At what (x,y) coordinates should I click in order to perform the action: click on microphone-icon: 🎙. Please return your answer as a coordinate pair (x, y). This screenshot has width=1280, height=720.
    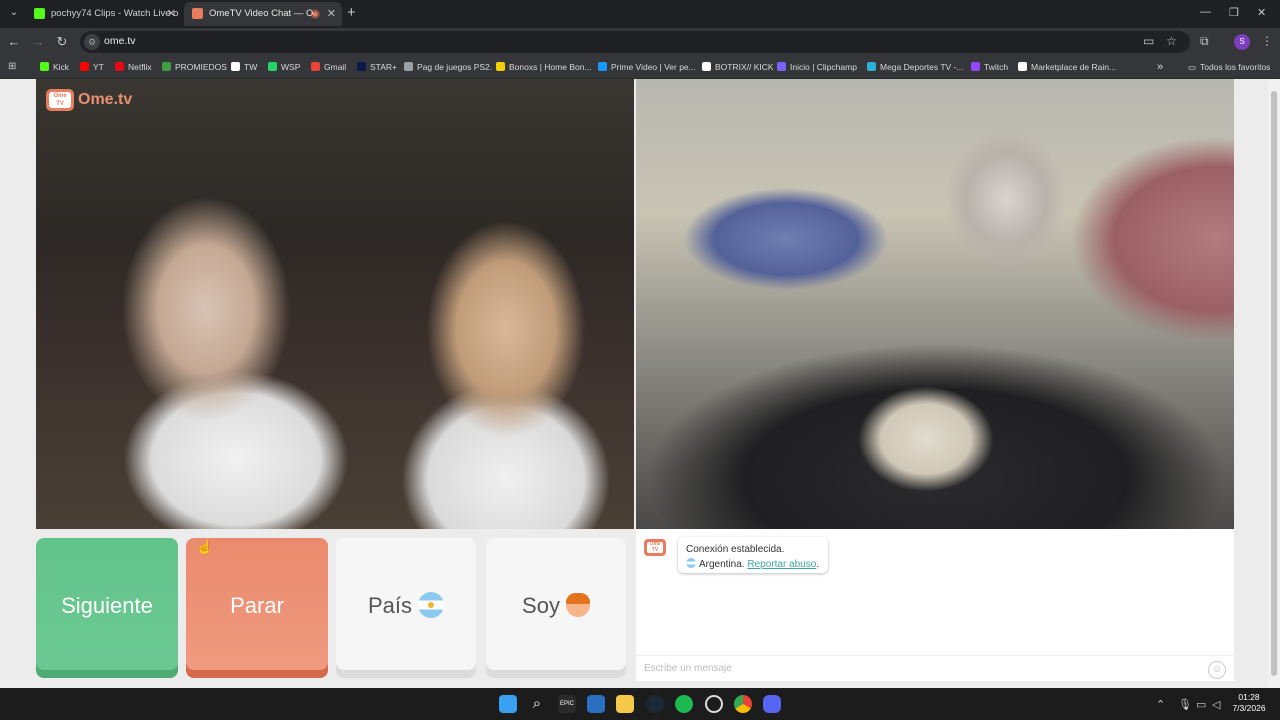
    Looking at the image, I should click on (1185, 704).